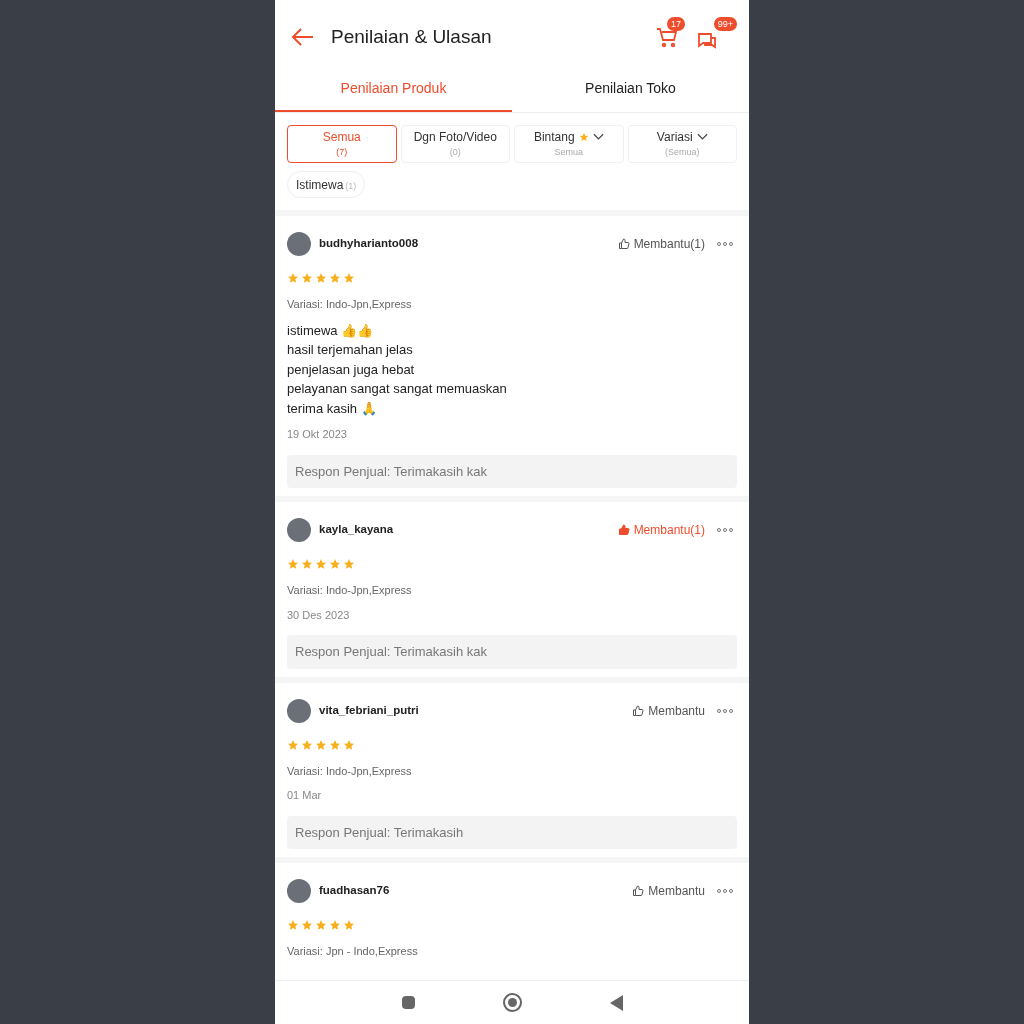  What do you see at coordinates (682, 144) in the screenshot?
I see `filter-button: Variasi (Semua)` at bounding box center [682, 144].